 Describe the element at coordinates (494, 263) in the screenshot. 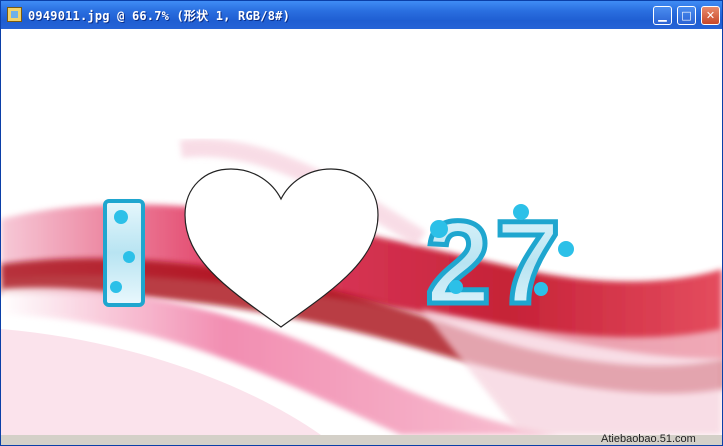

I see `number-text: 27` at that location.